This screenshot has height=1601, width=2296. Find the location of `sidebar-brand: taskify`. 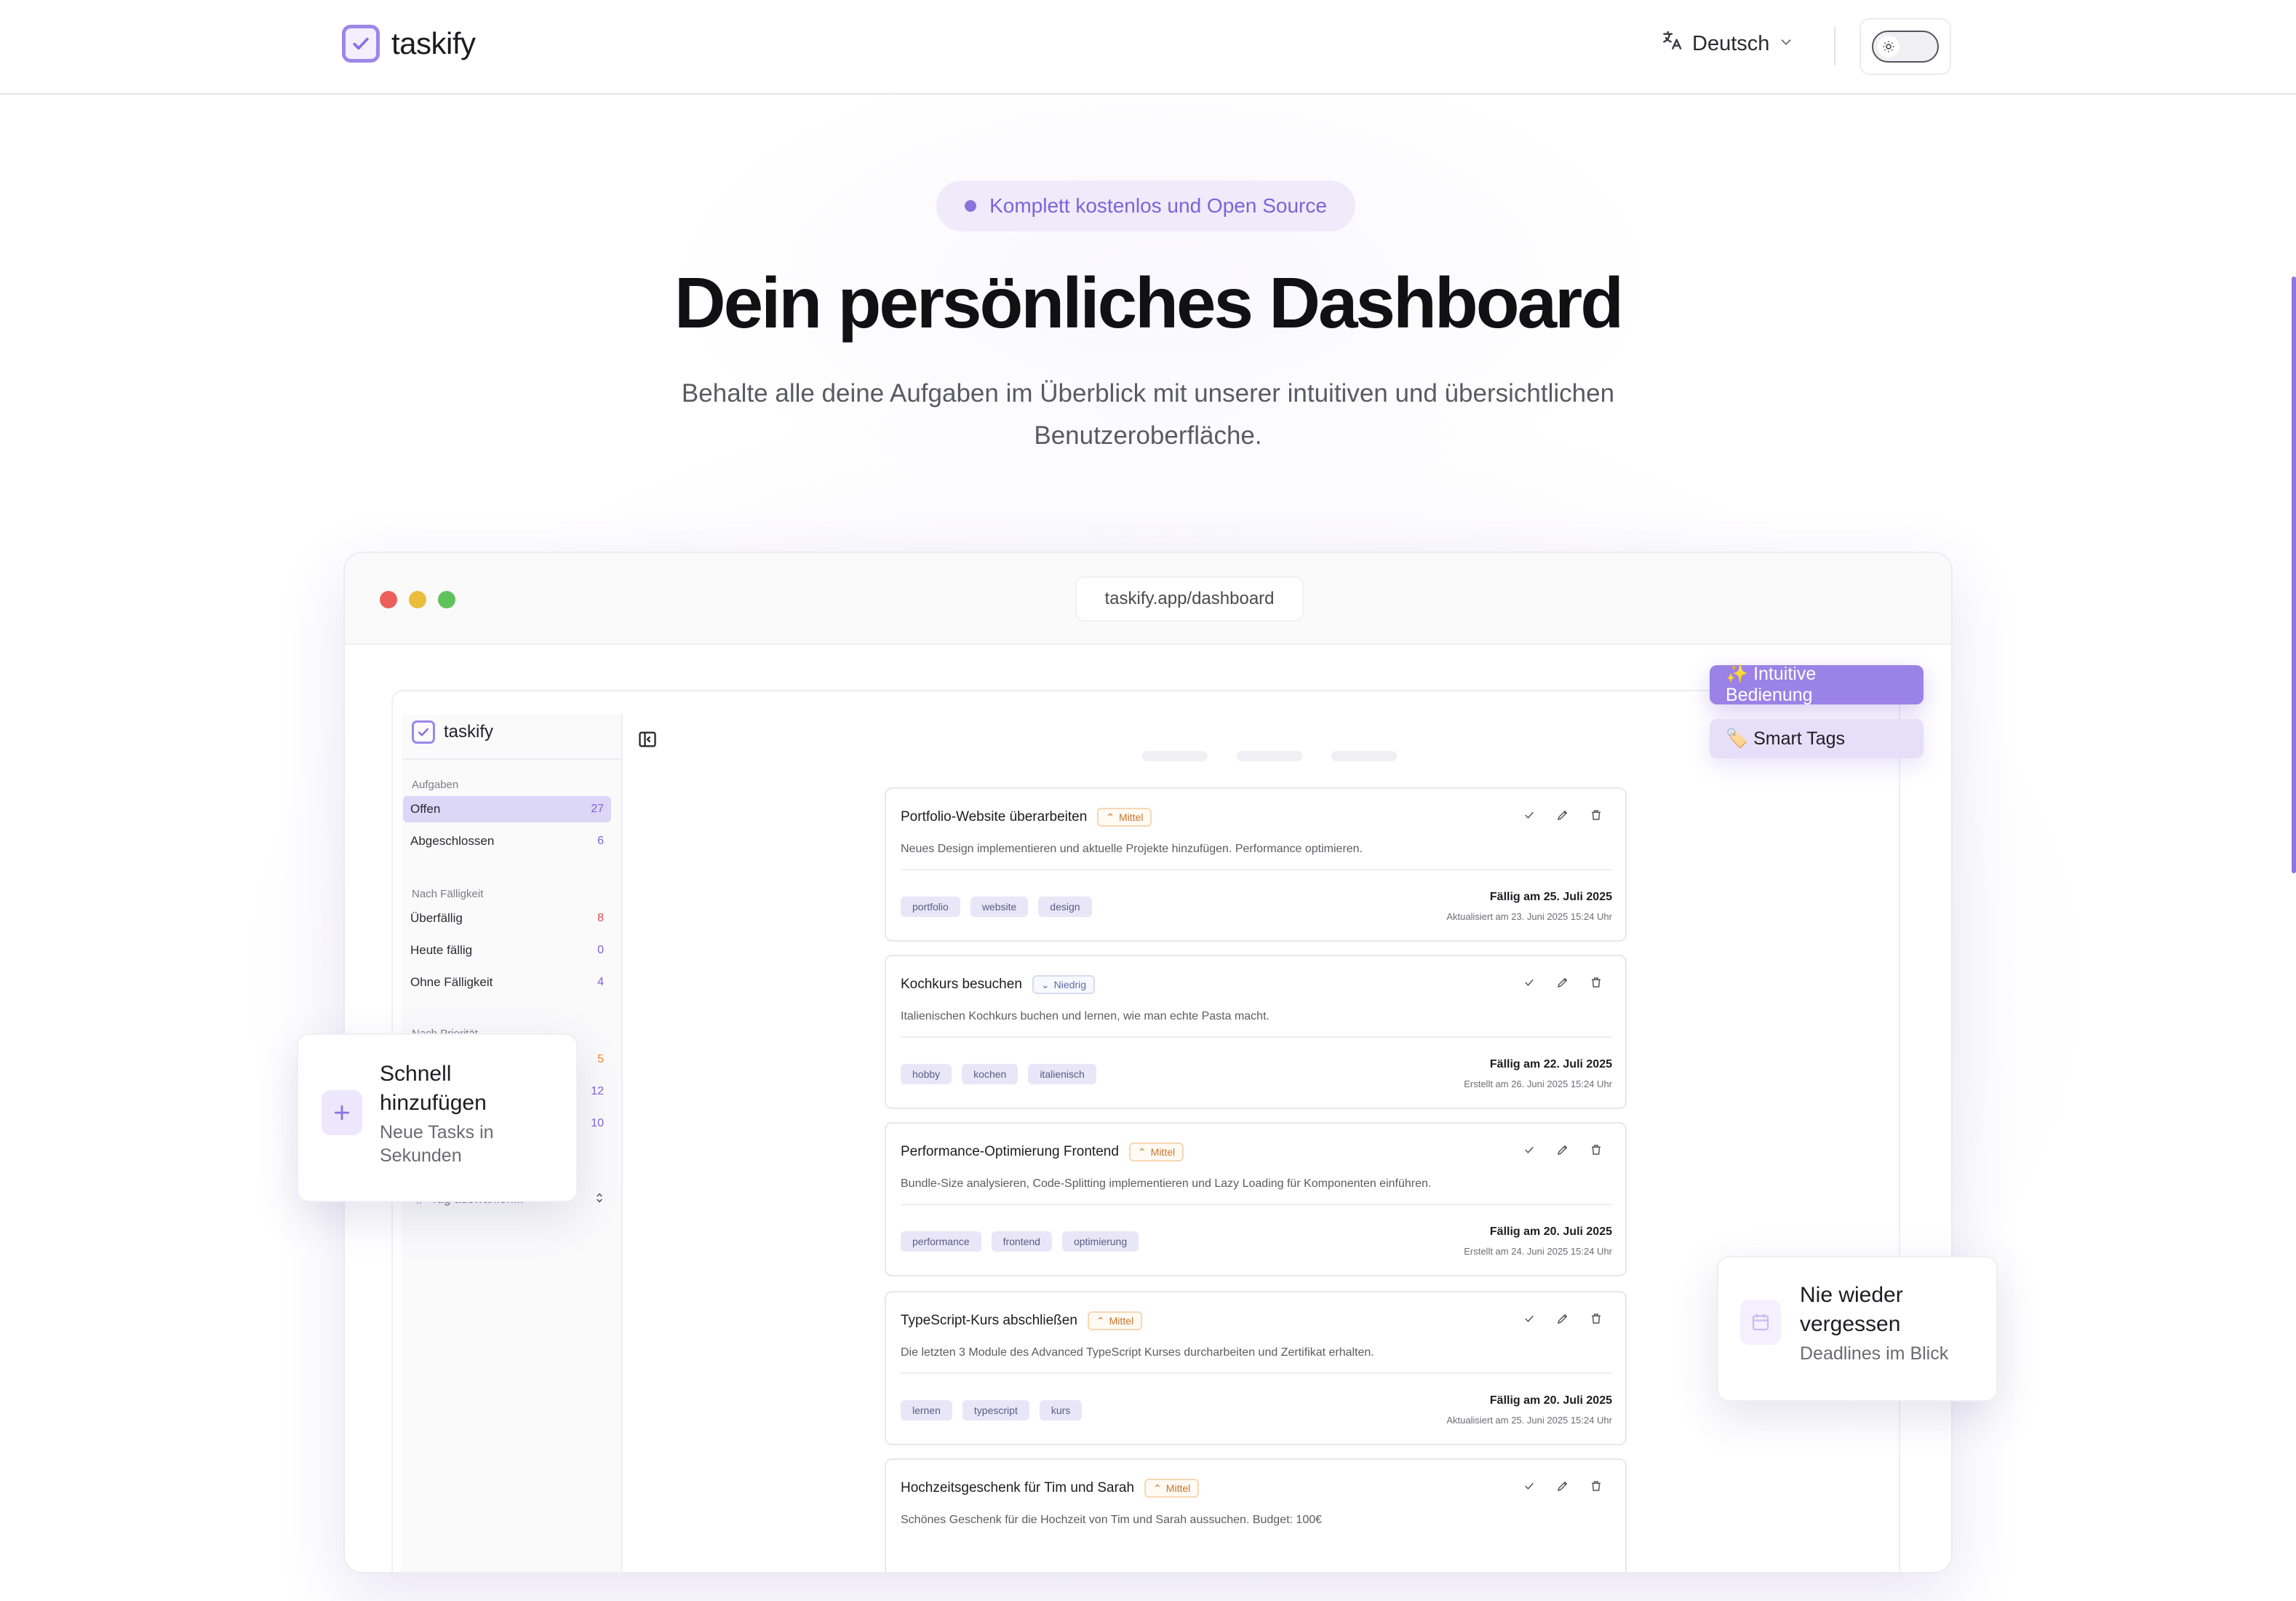

sidebar-brand: taskify is located at coordinates (452, 732).